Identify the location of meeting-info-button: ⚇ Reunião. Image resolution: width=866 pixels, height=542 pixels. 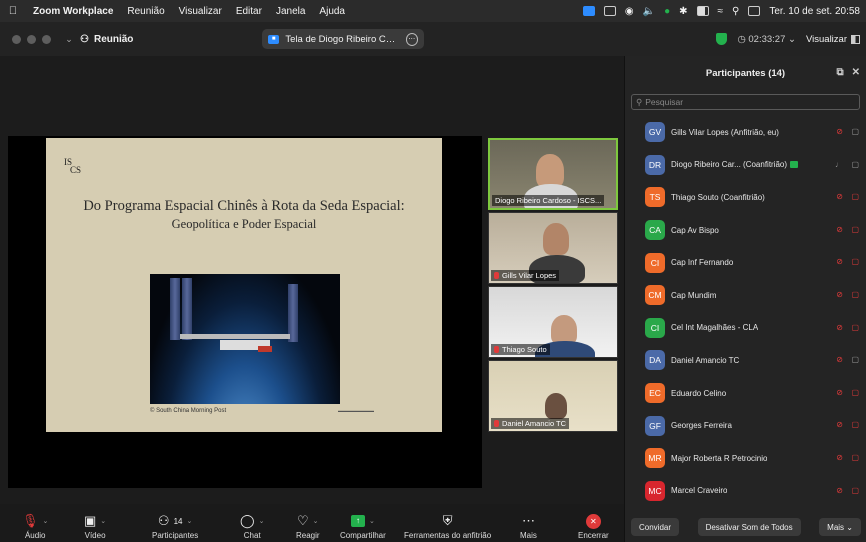
(106, 39).